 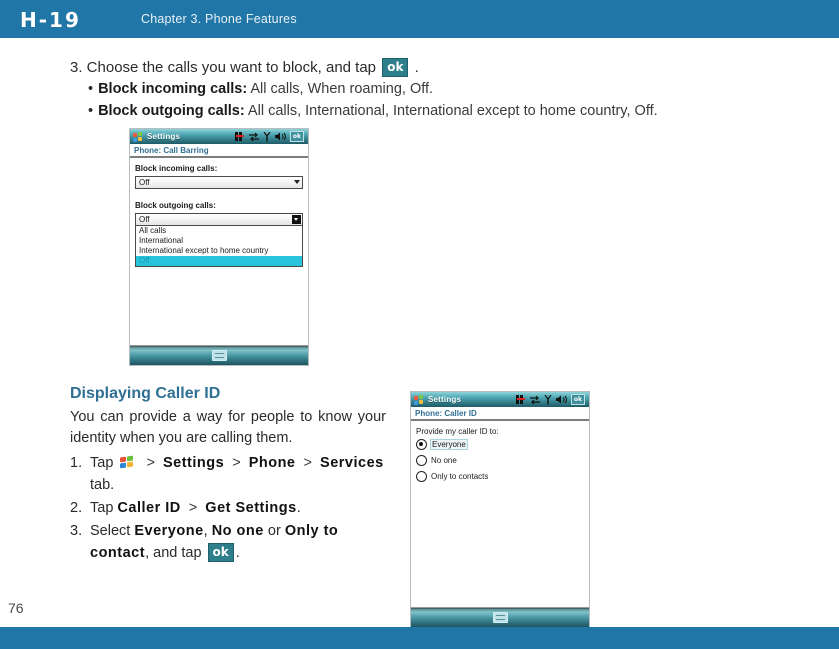 What do you see at coordinates (457, 431) in the screenshot?
I see `caller-id-prompt: Provide my caller ID to:` at bounding box center [457, 431].